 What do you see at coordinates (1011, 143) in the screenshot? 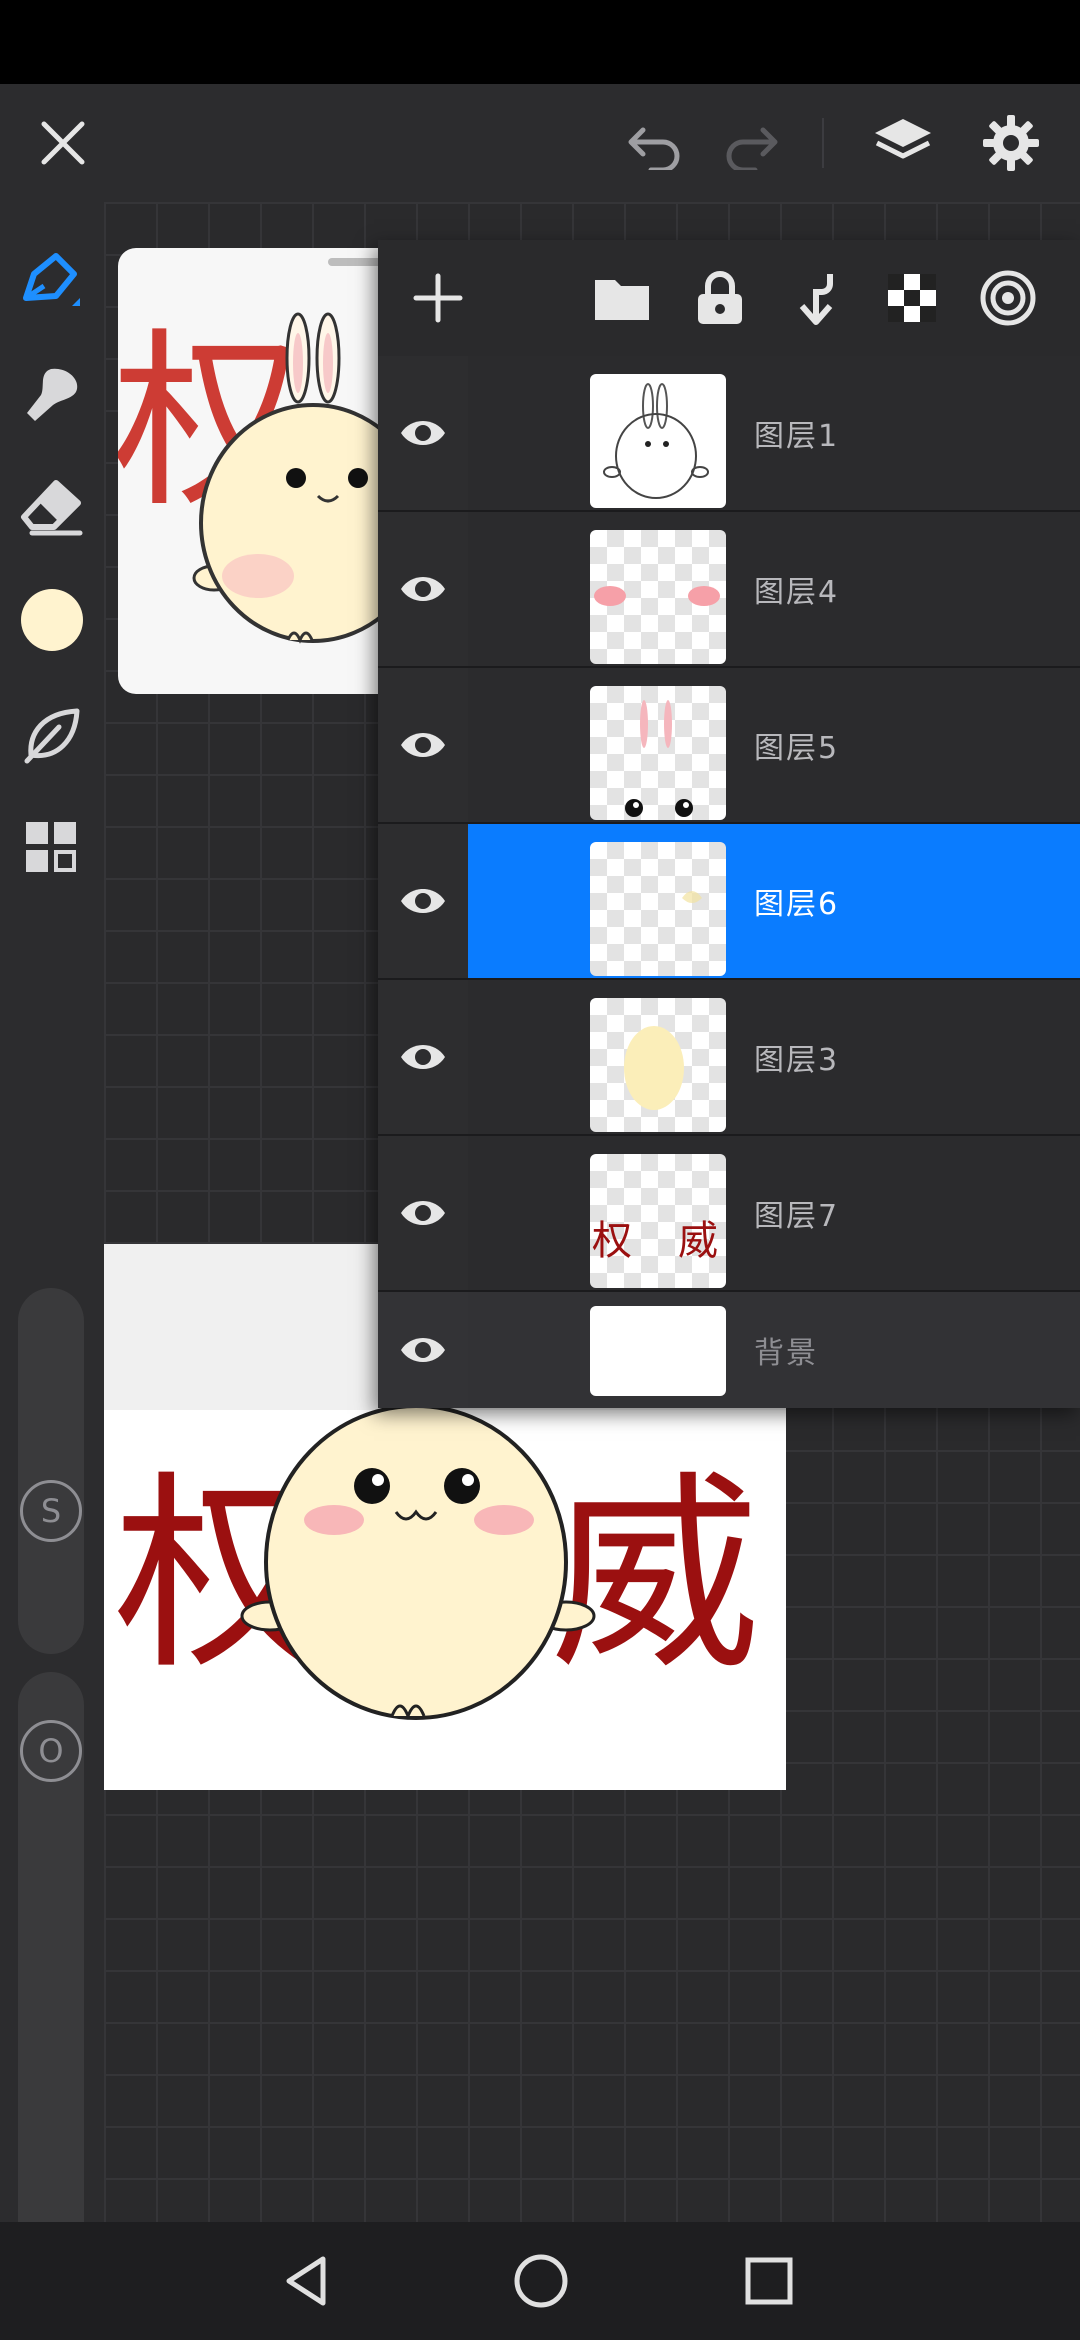
I see `gear-icon` at bounding box center [1011, 143].